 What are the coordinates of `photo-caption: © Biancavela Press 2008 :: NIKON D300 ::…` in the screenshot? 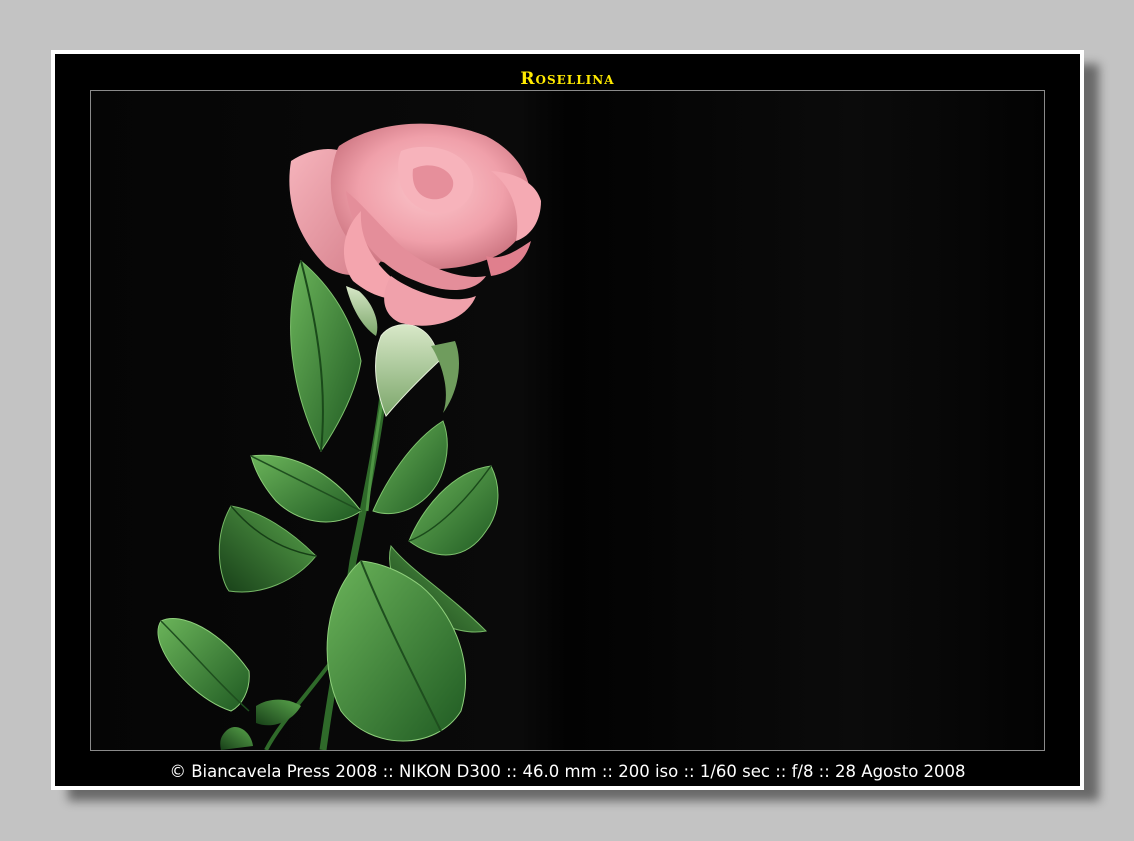 It's located at (567, 771).